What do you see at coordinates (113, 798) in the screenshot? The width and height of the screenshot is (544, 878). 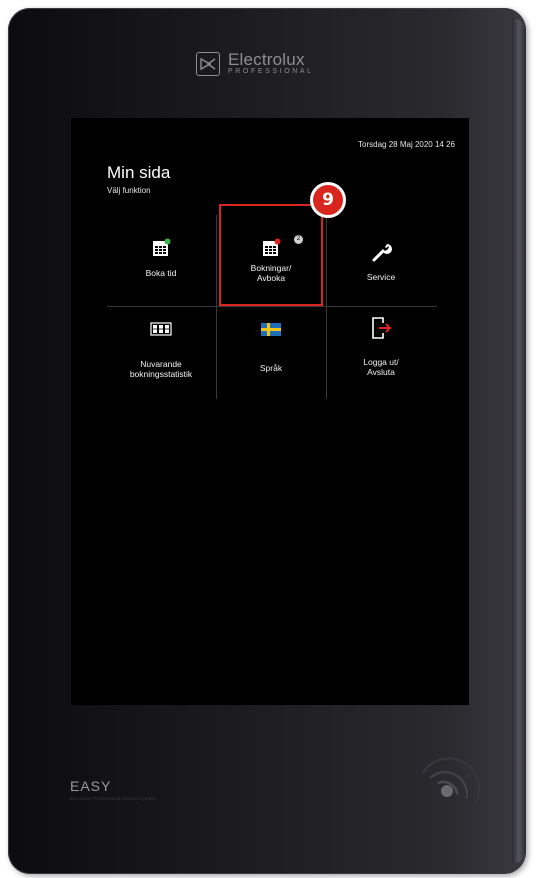 I see `easy-tagline: Electrolux Professional Control System` at bounding box center [113, 798].